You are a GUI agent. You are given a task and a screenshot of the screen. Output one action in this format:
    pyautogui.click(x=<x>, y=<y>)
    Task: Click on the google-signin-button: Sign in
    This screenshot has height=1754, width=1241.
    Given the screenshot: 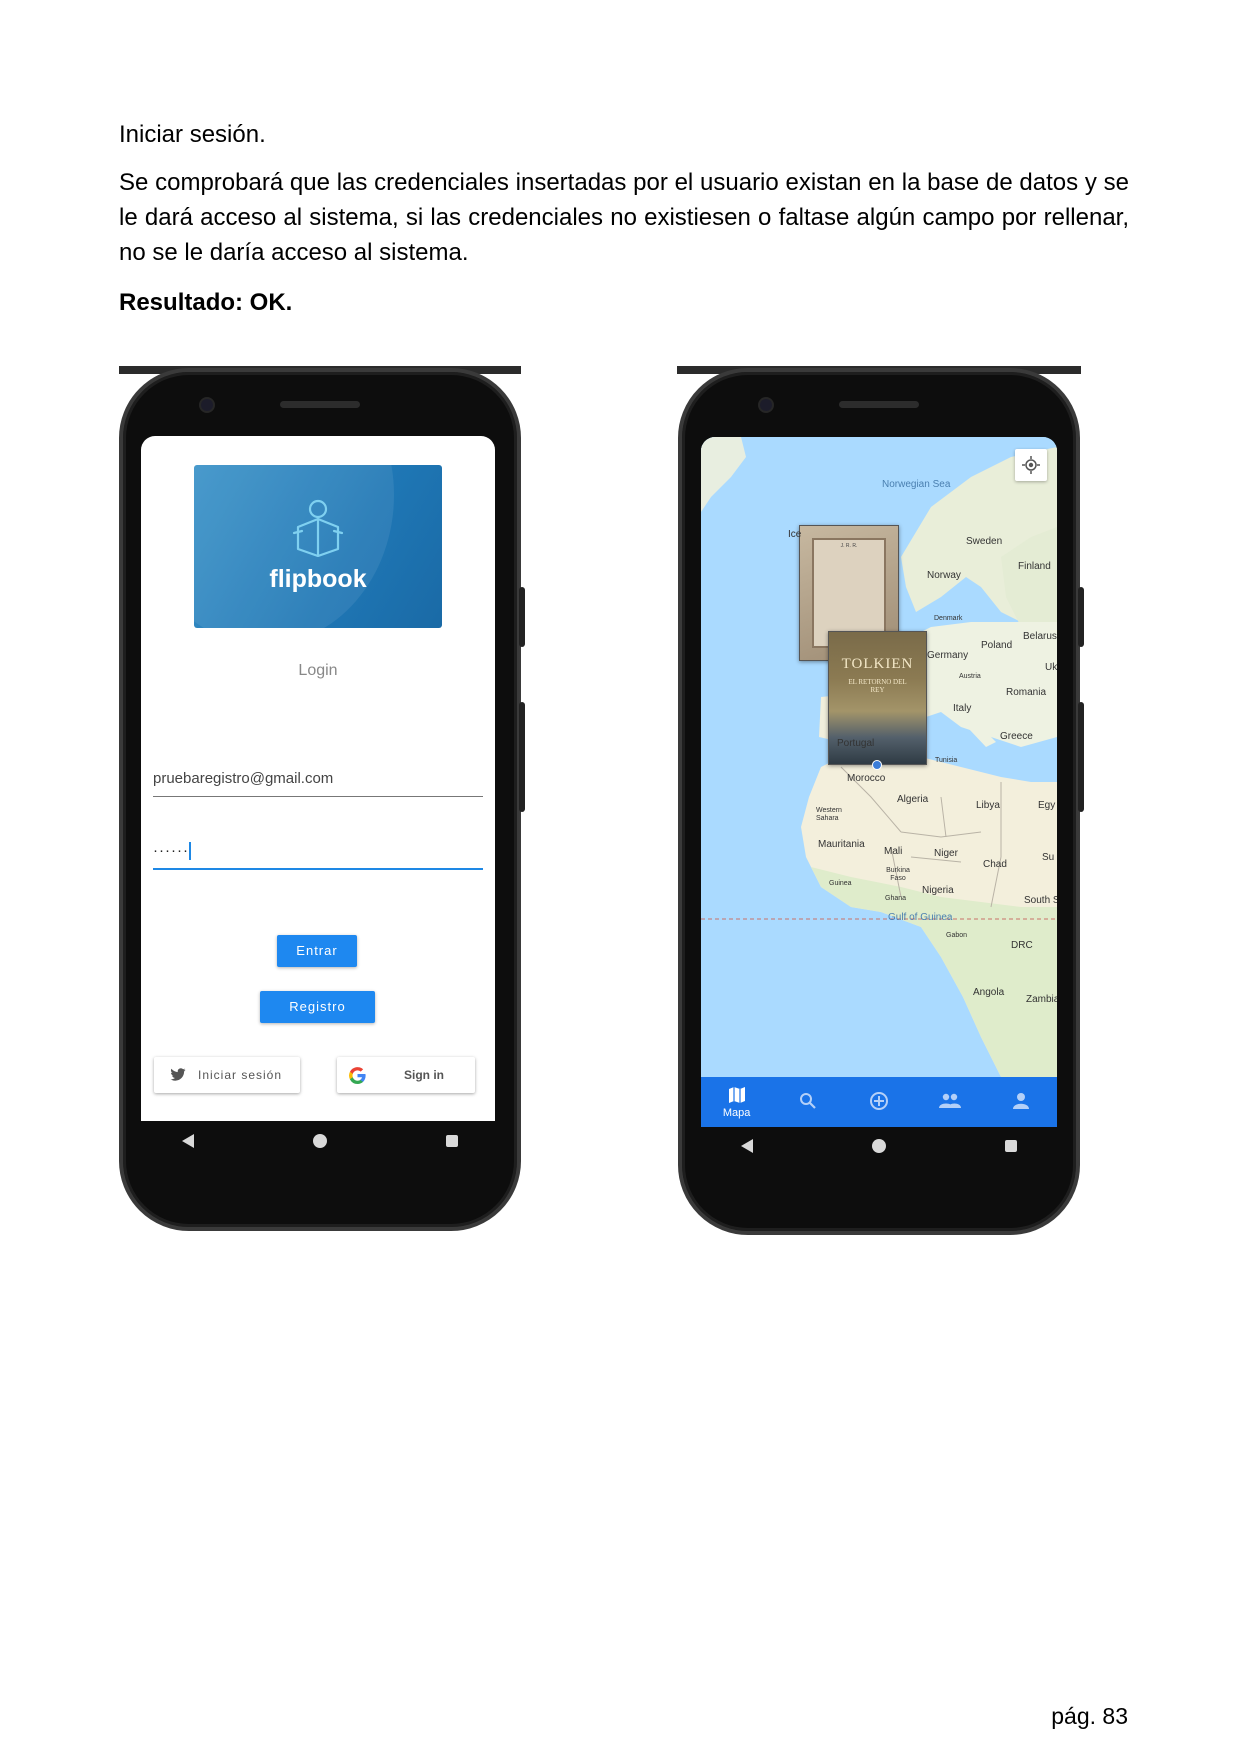 What is the action you would take?
    pyautogui.click(x=406, y=1075)
    